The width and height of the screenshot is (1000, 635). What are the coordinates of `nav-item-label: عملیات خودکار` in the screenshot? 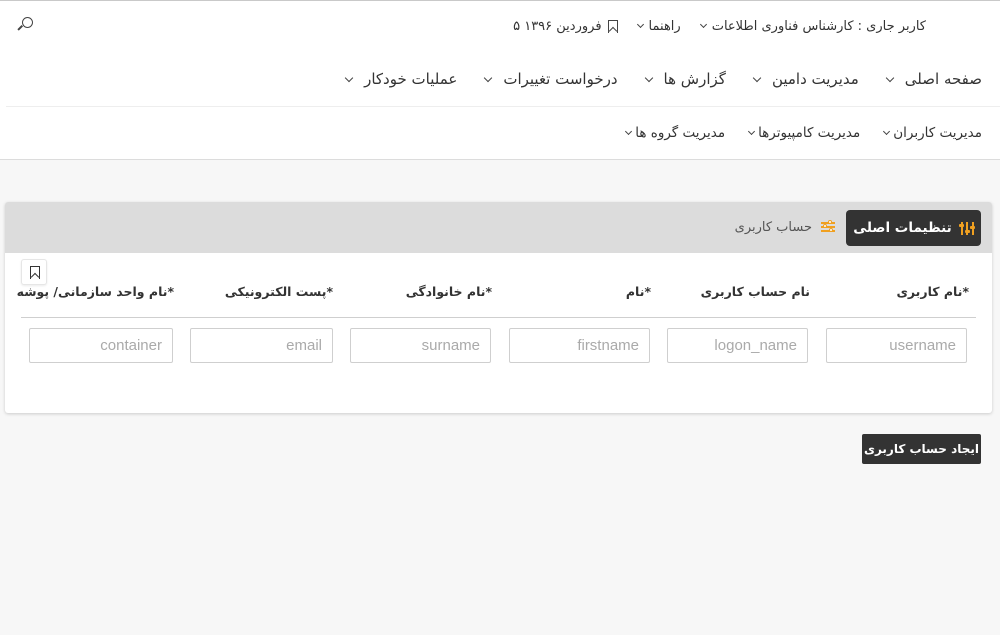 It's located at (411, 79).